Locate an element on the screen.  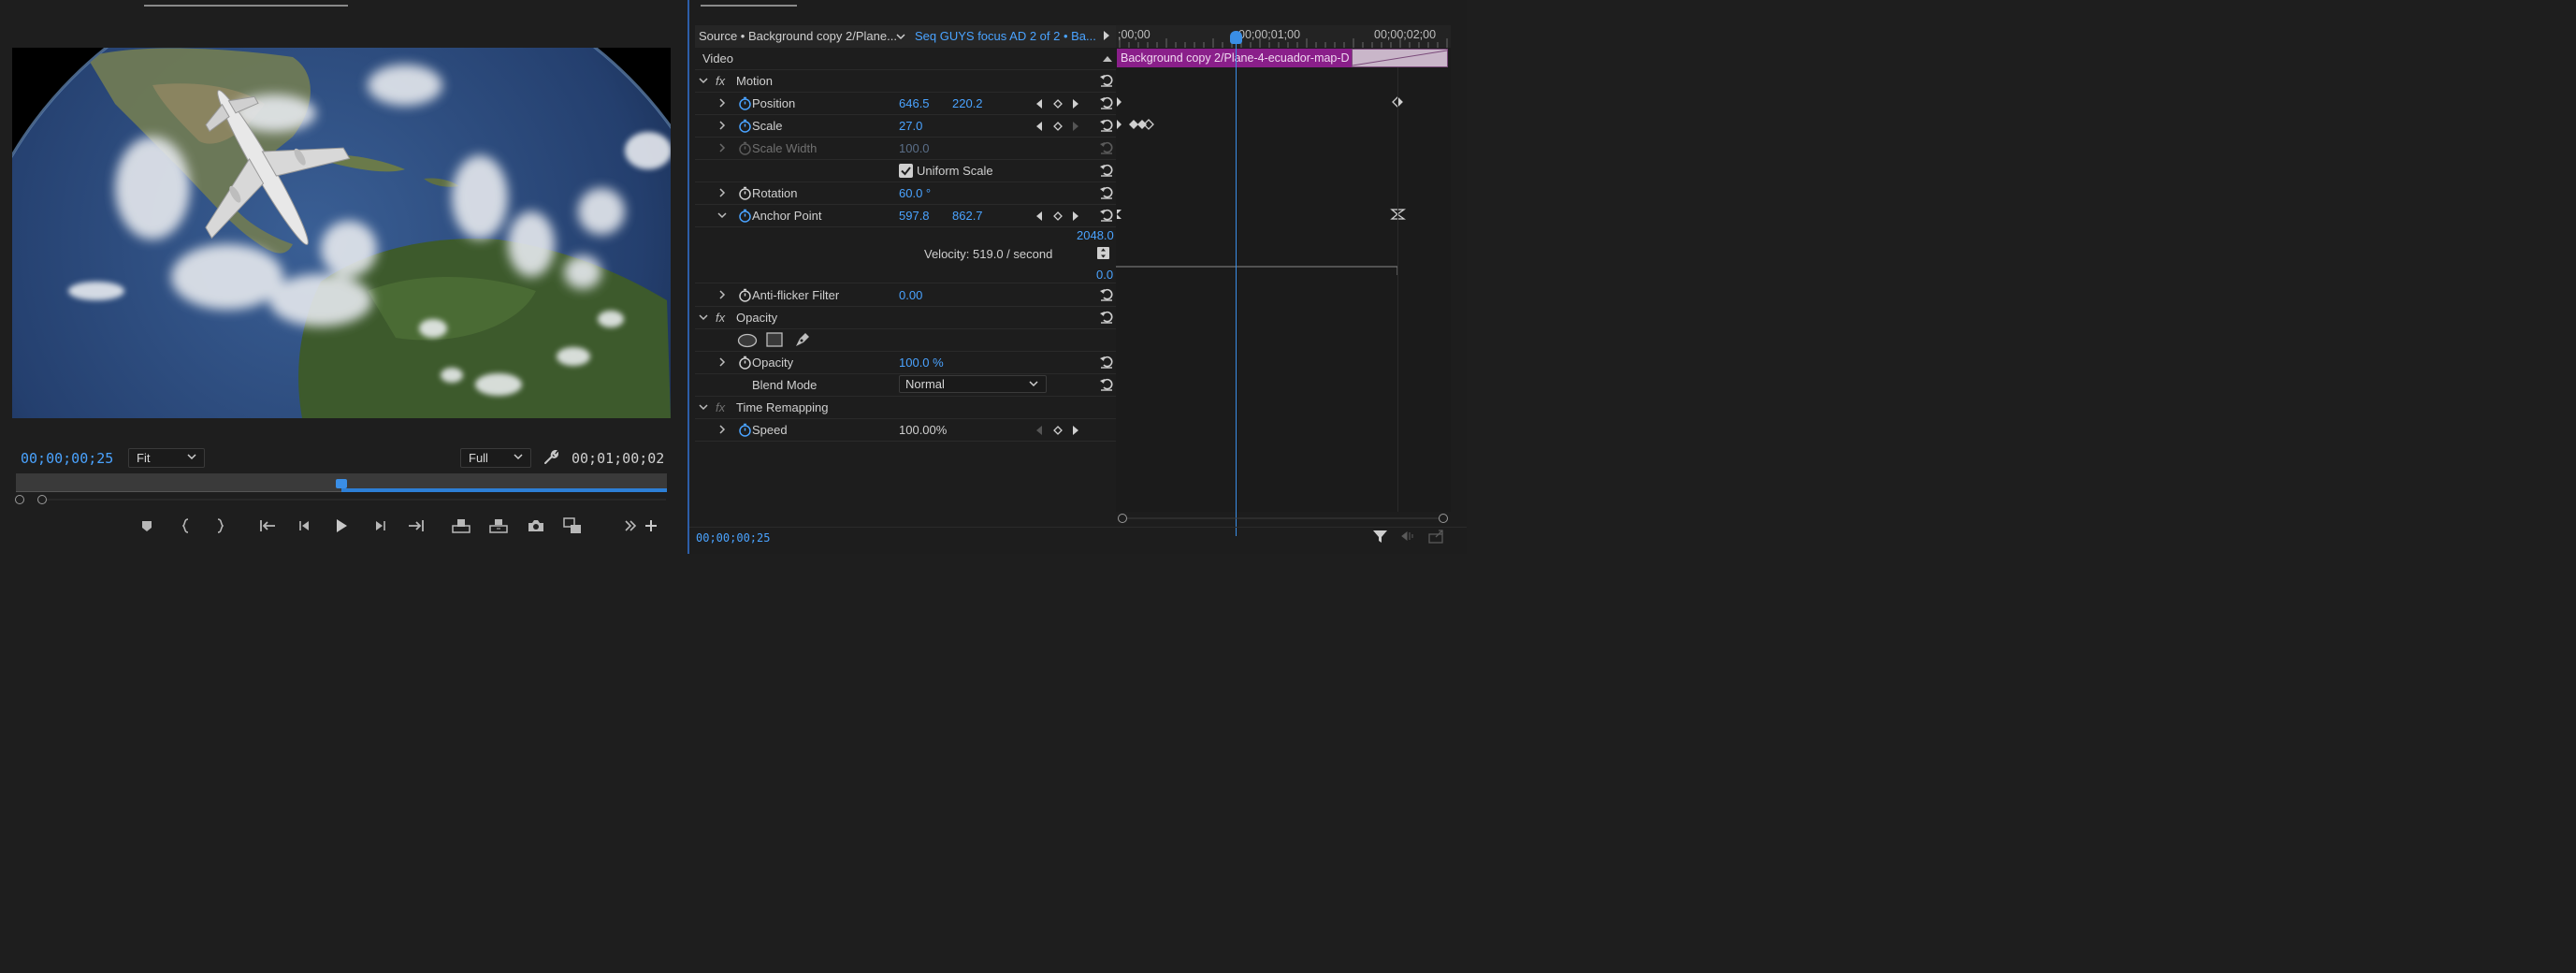
clip-bar: Background copy 2/Plane-4-ecuador-map-D is located at coordinates (1234, 58).